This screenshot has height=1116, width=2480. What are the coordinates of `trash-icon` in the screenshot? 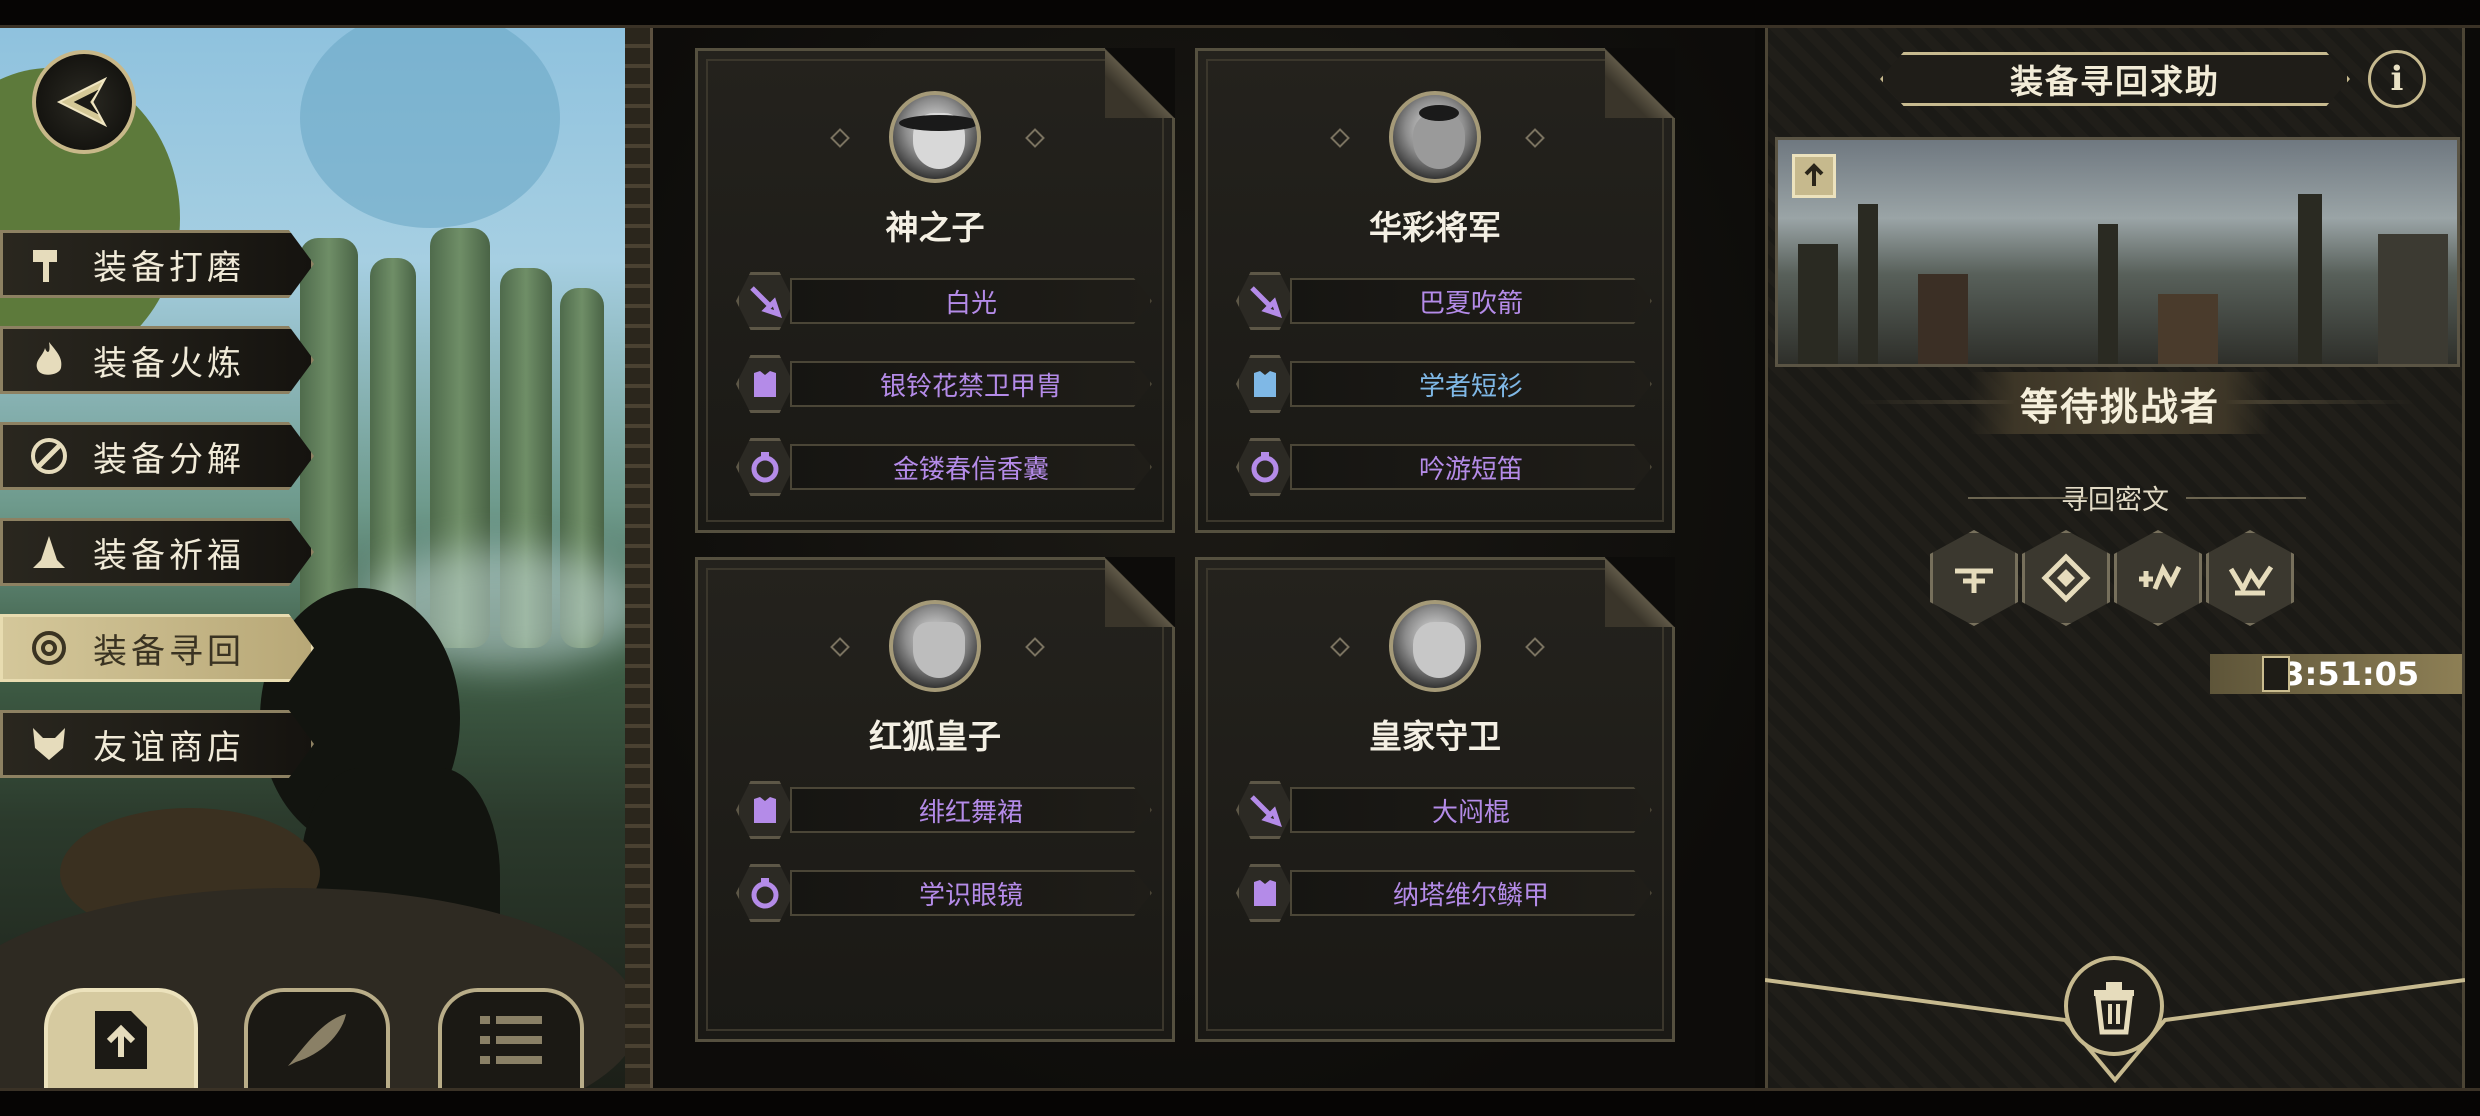 It's located at (2114, 1008).